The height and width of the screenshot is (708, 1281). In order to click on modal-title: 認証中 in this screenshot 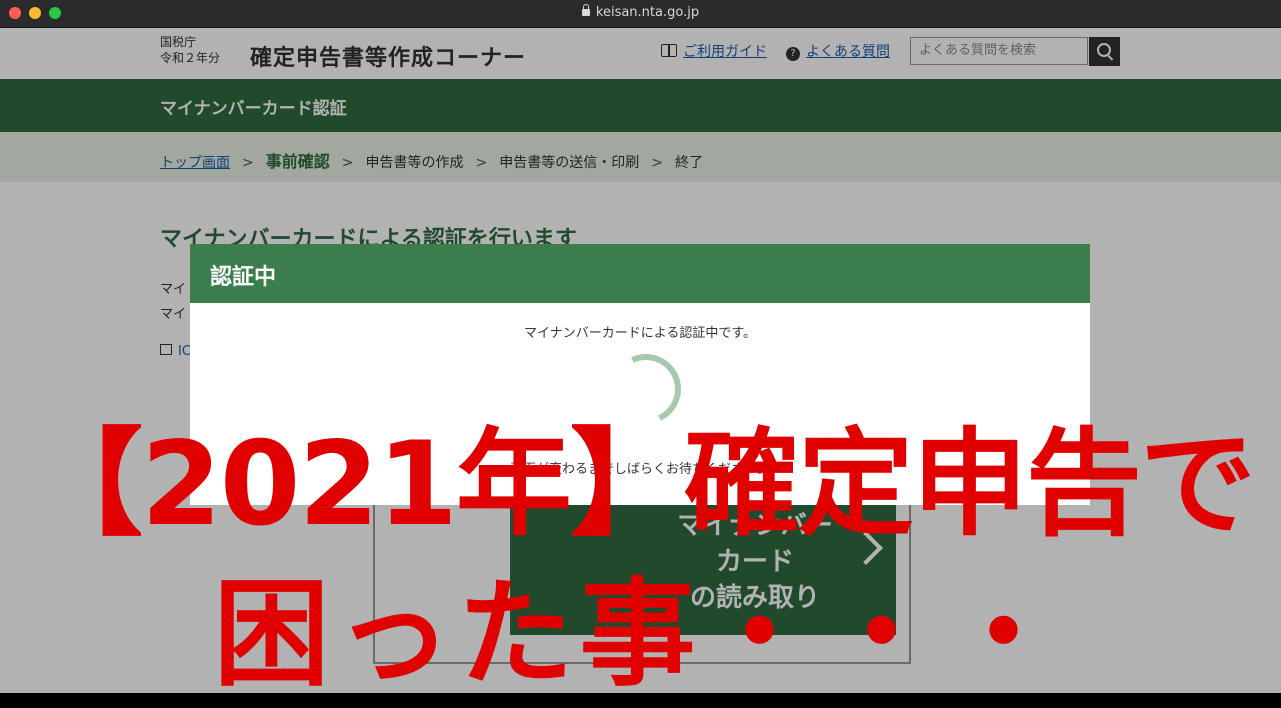, I will do `click(243, 277)`.